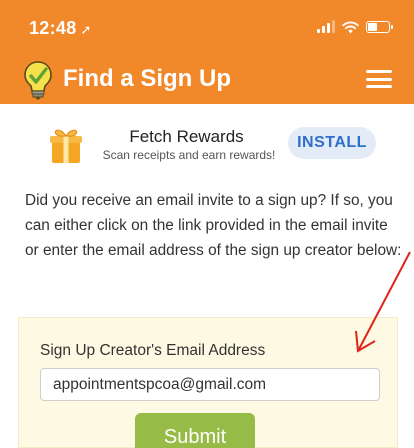 This screenshot has width=414, height=448. Describe the element at coordinates (66, 146) in the screenshot. I see `gift-box-icon` at that location.